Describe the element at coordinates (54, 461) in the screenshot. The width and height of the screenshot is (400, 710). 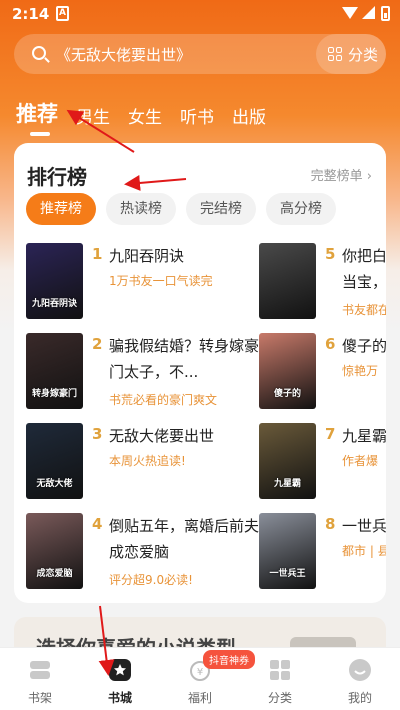
I see `book-cover: 无敌大佬` at that location.